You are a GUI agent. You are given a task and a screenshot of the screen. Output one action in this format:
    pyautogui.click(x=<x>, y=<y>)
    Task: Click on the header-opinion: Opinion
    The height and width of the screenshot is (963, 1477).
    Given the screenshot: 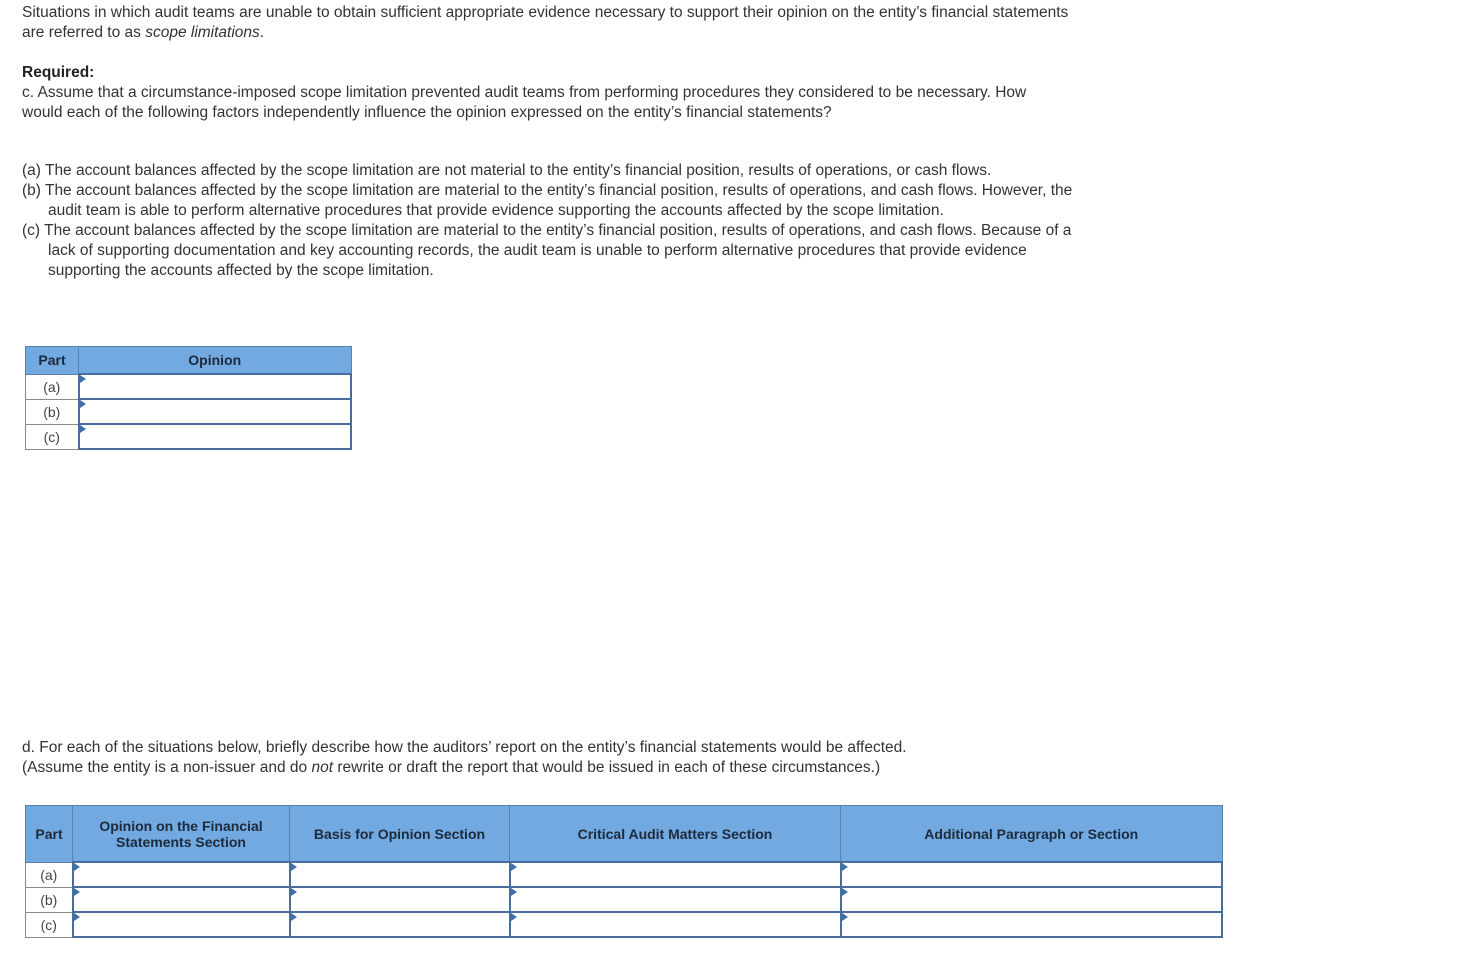 What is the action you would take?
    pyautogui.click(x=215, y=360)
    